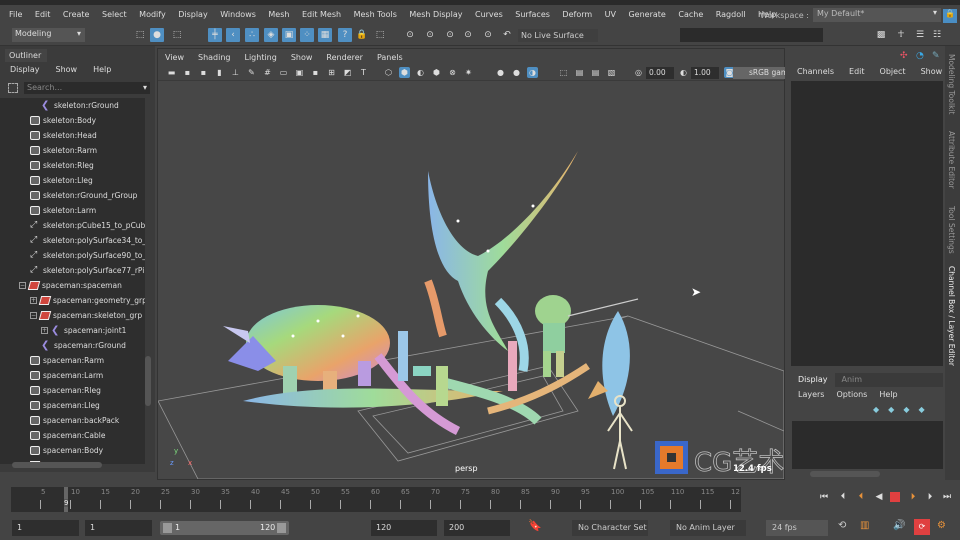  What do you see at coordinates (420, 72) in the screenshot?
I see `default-material-icon: ◐` at bounding box center [420, 72].